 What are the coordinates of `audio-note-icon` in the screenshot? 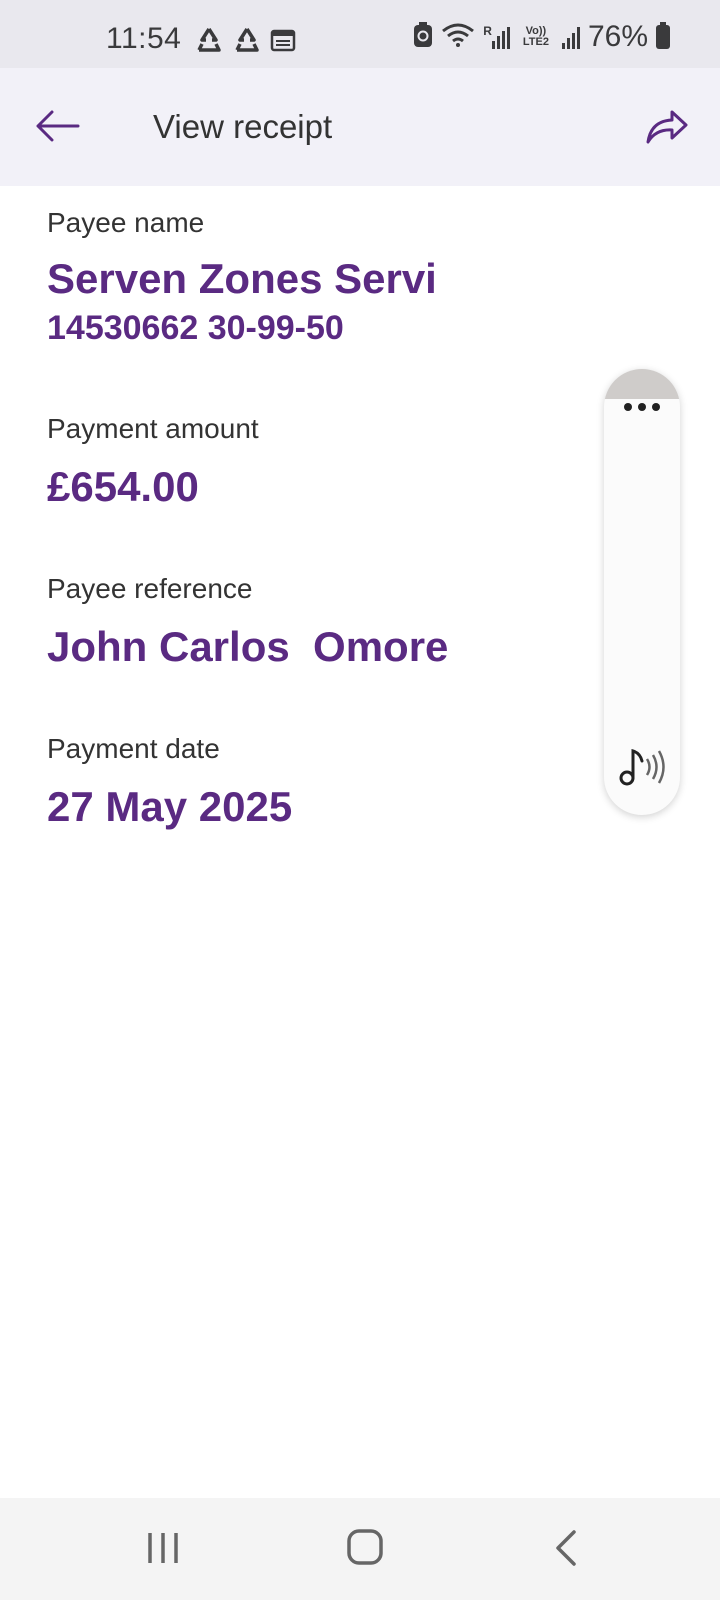 It's located at (643, 767).